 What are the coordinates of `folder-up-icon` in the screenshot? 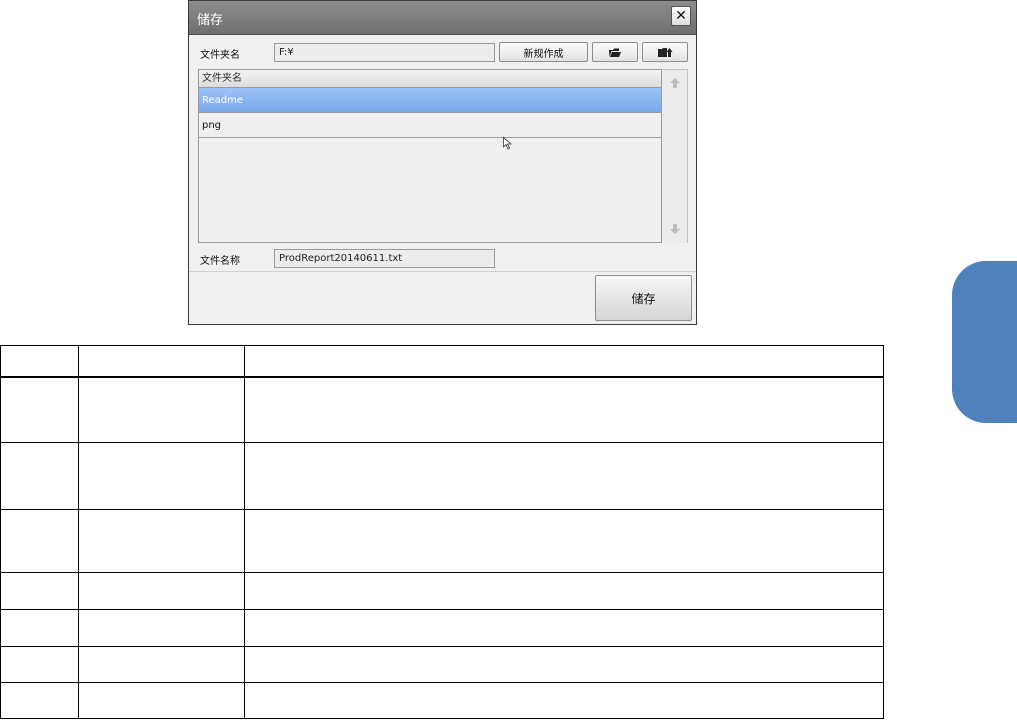 It's located at (665, 52).